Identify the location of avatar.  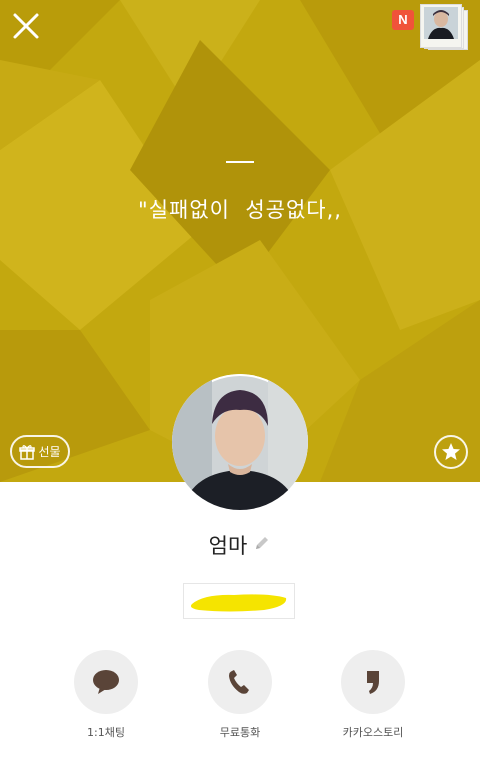
(240, 442).